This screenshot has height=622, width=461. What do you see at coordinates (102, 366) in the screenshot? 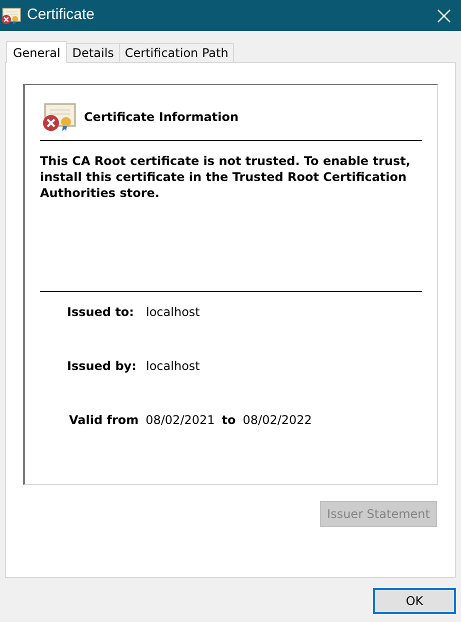
I see `field-label: Issued by:` at bounding box center [102, 366].